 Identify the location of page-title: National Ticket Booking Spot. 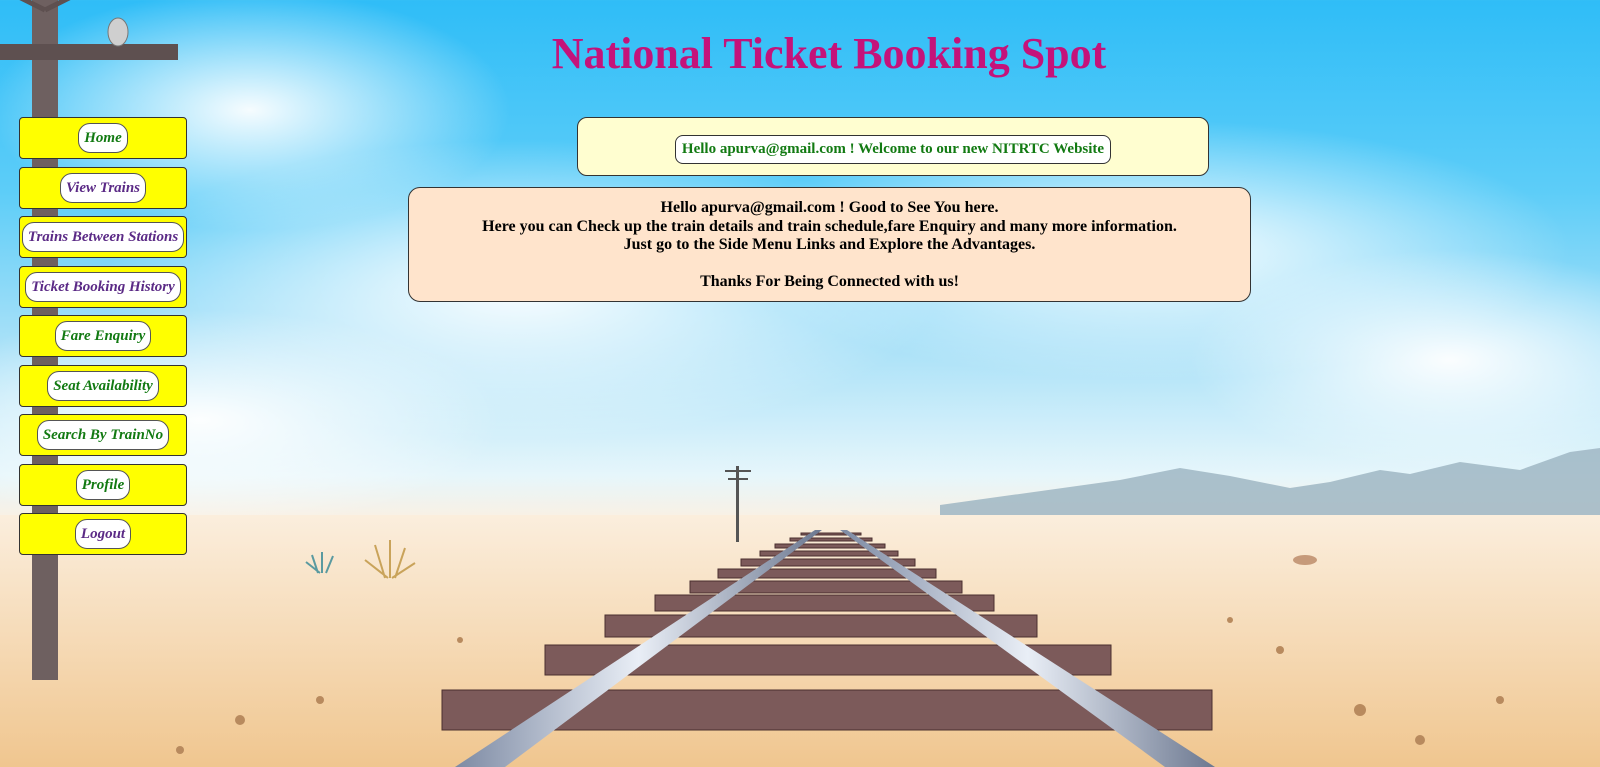
(829, 53).